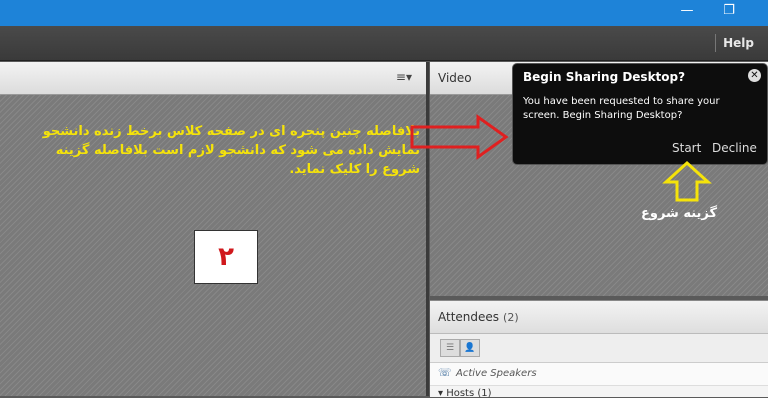 This screenshot has width=768, height=398. Describe the element at coordinates (404, 77) in the screenshot. I see `pod-options-menu-icon: ≡▾` at that location.